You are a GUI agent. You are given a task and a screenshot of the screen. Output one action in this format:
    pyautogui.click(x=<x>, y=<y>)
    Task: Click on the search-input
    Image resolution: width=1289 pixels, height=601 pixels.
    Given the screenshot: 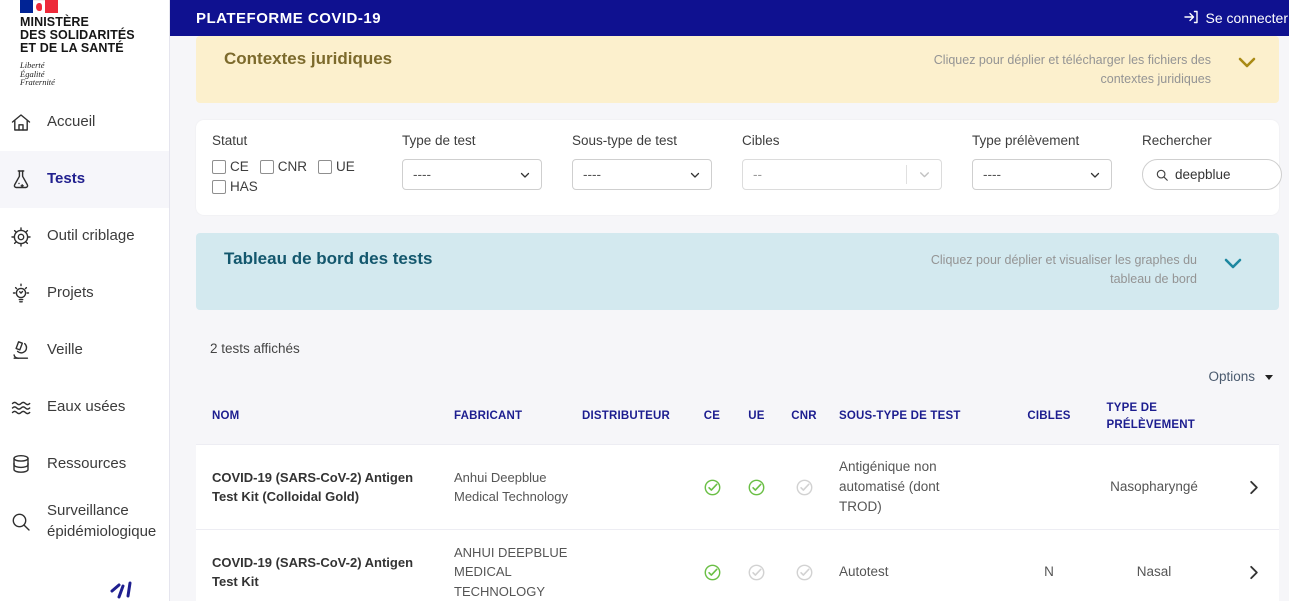 What is the action you would take?
    pyautogui.click(x=1222, y=174)
    